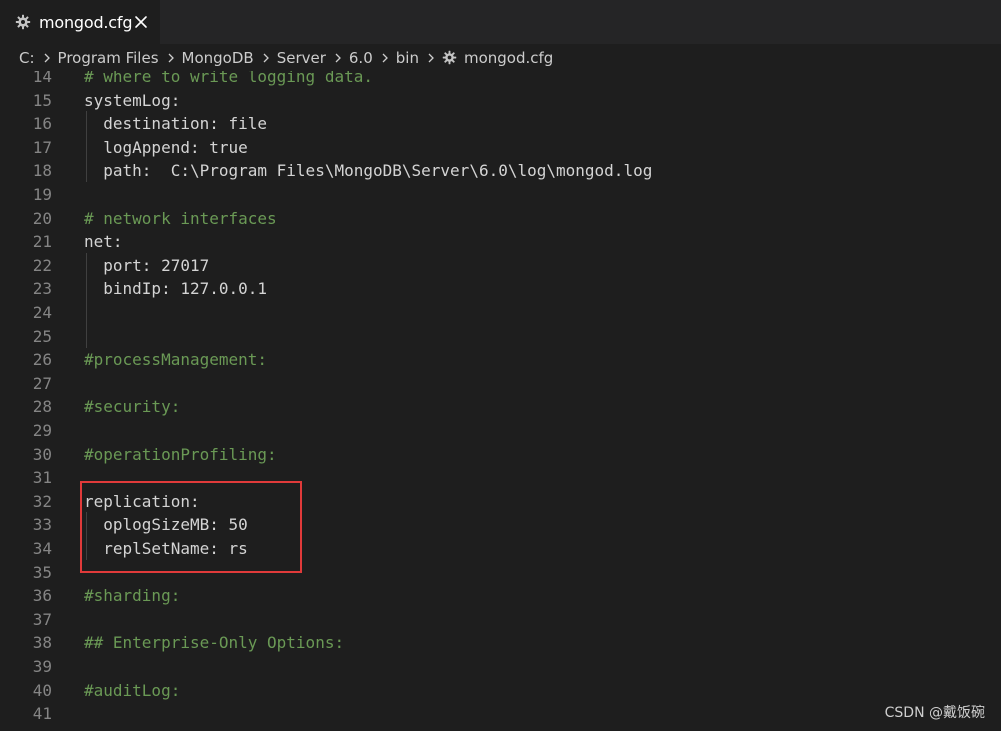 This screenshot has height=731, width=1001. Describe the element at coordinates (500, 455) in the screenshot. I see `code-line: 30 #operationProfiling:` at that location.